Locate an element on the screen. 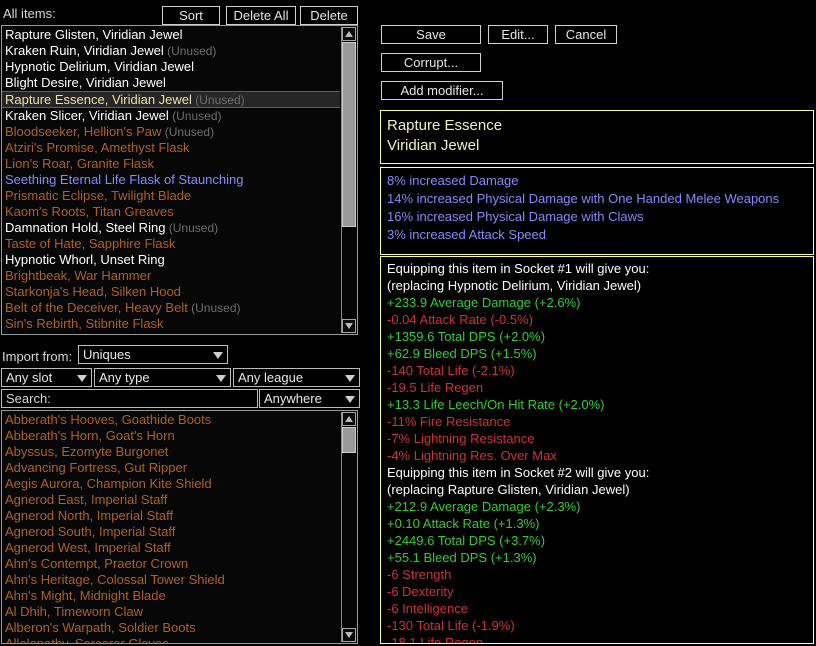 Image resolution: width=816 pixels, height=646 pixels. comparison-line: -6 Strength is located at coordinates (419, 574).